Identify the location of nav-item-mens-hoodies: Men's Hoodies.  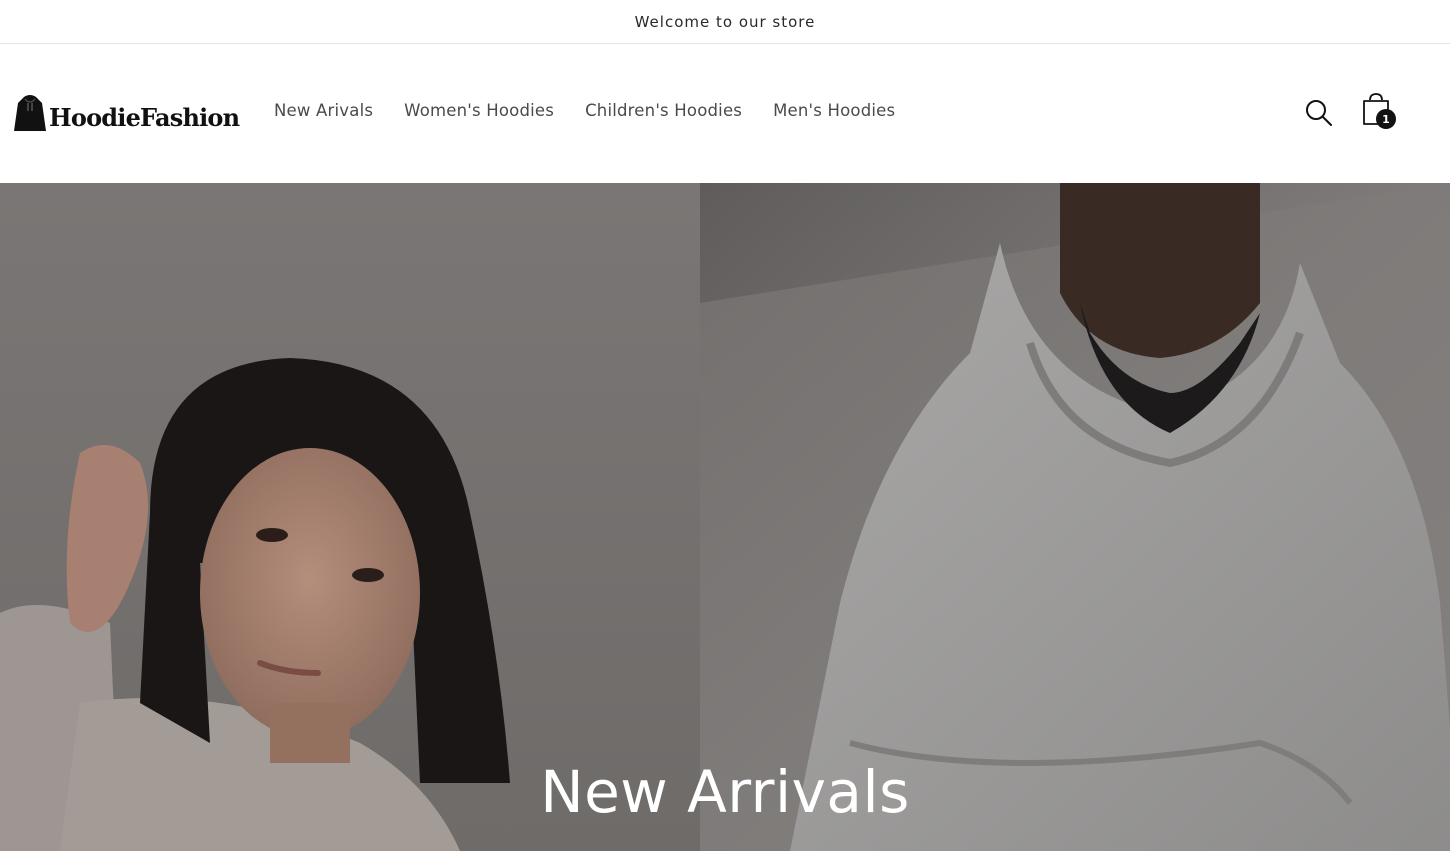
(834, 110).